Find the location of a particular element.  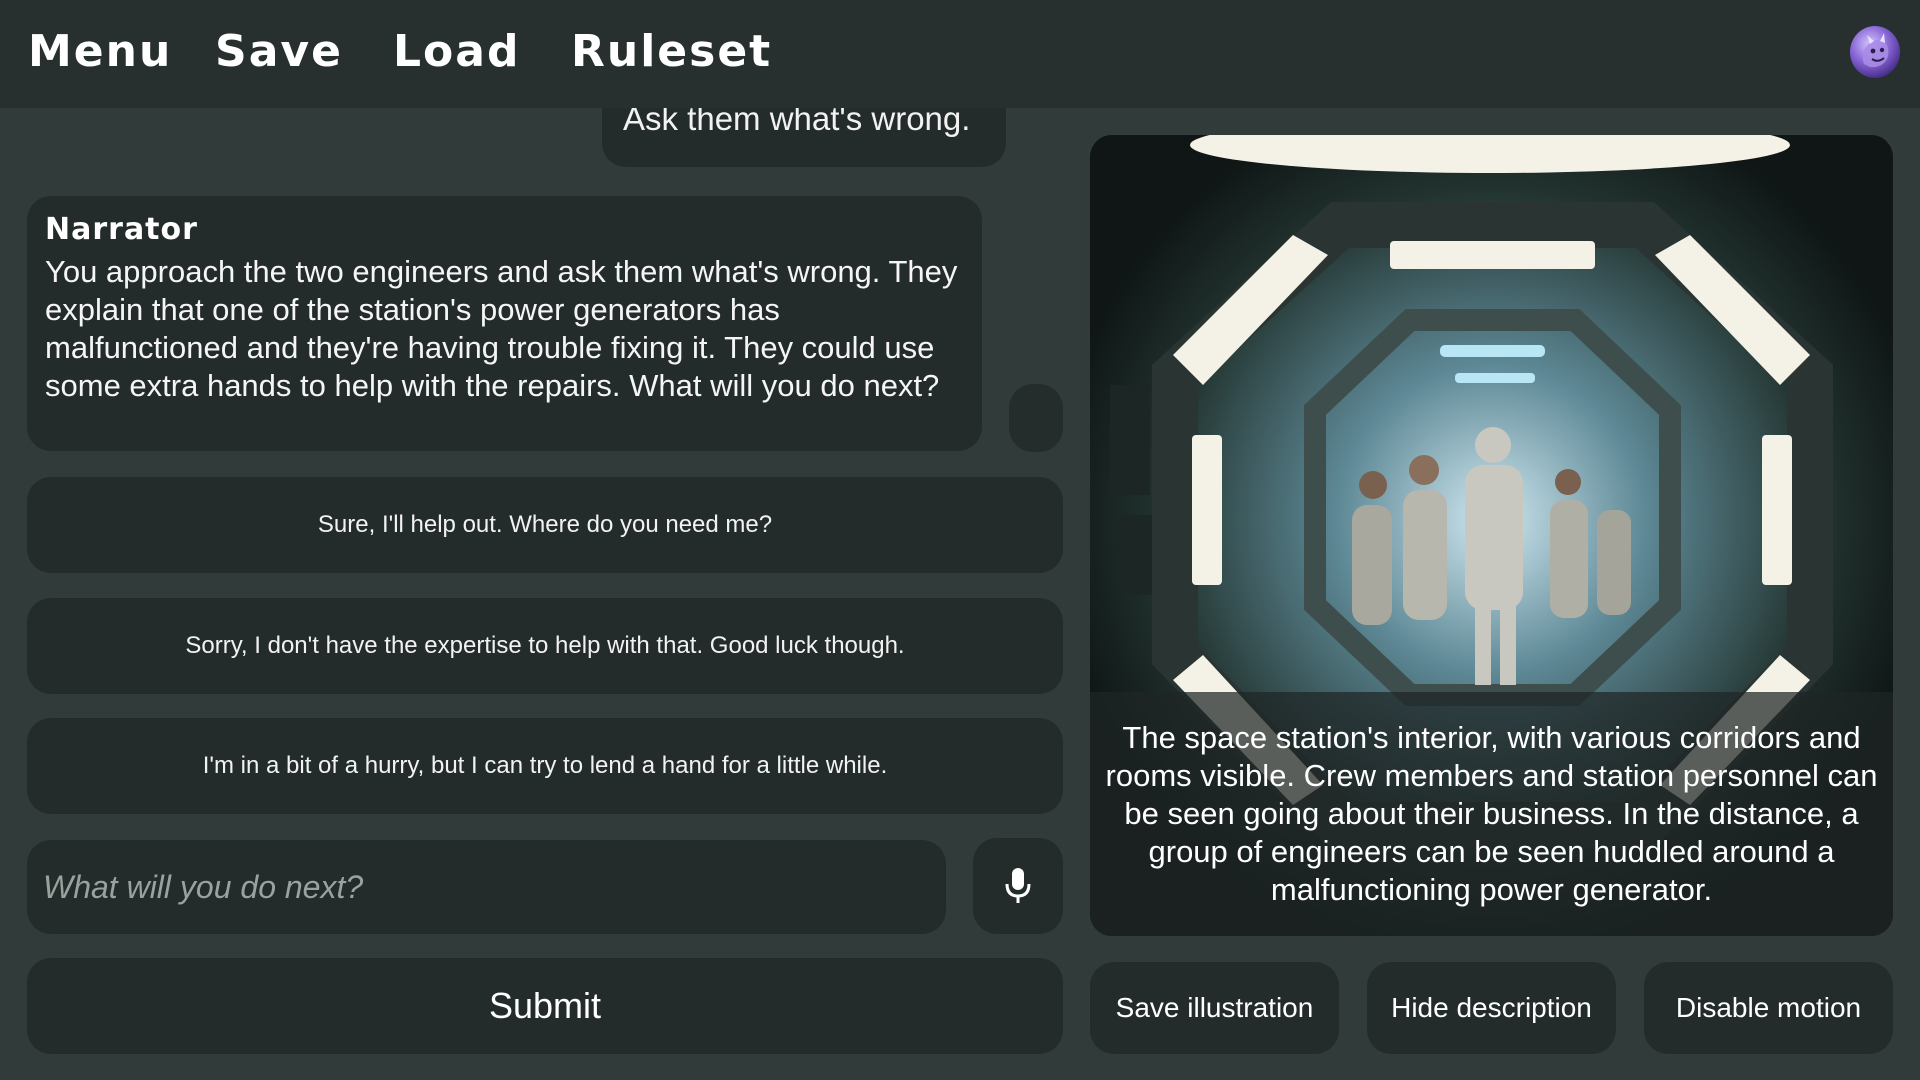

ruleset-button: Ruleset is located at coordinates (671, 51).